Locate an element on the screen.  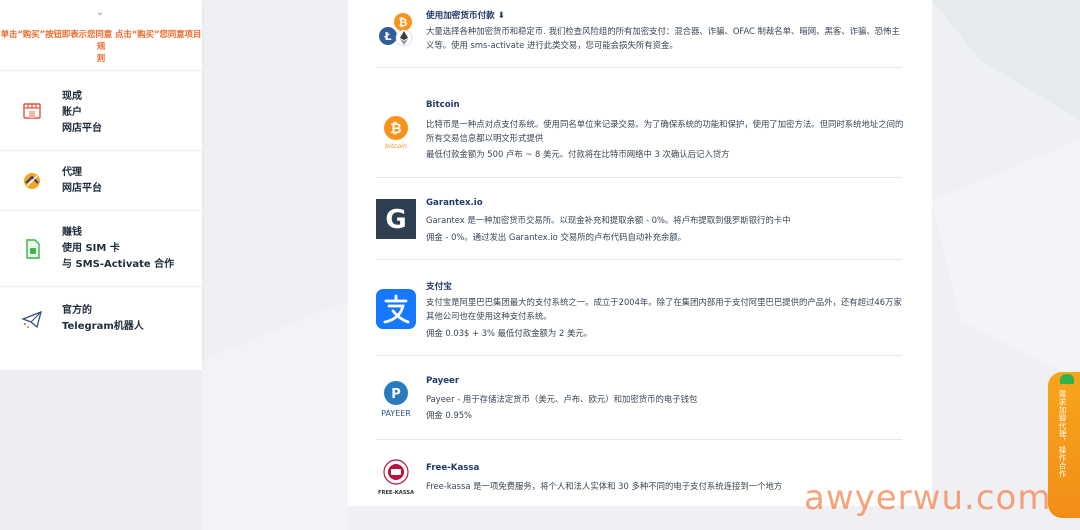
project-rules-link-end: 则 is located at coordinates (101, 58).